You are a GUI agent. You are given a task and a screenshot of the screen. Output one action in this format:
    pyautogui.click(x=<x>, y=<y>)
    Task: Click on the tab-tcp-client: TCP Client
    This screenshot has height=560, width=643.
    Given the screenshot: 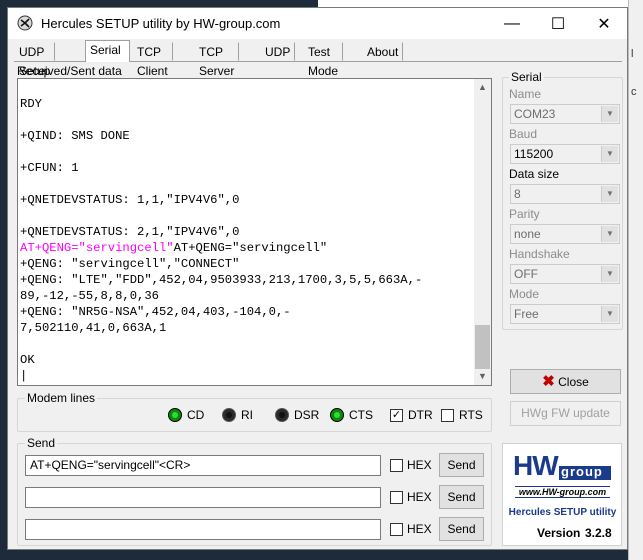 What is the action you would take?
    pyautogui.click(x=152, y=60)
    